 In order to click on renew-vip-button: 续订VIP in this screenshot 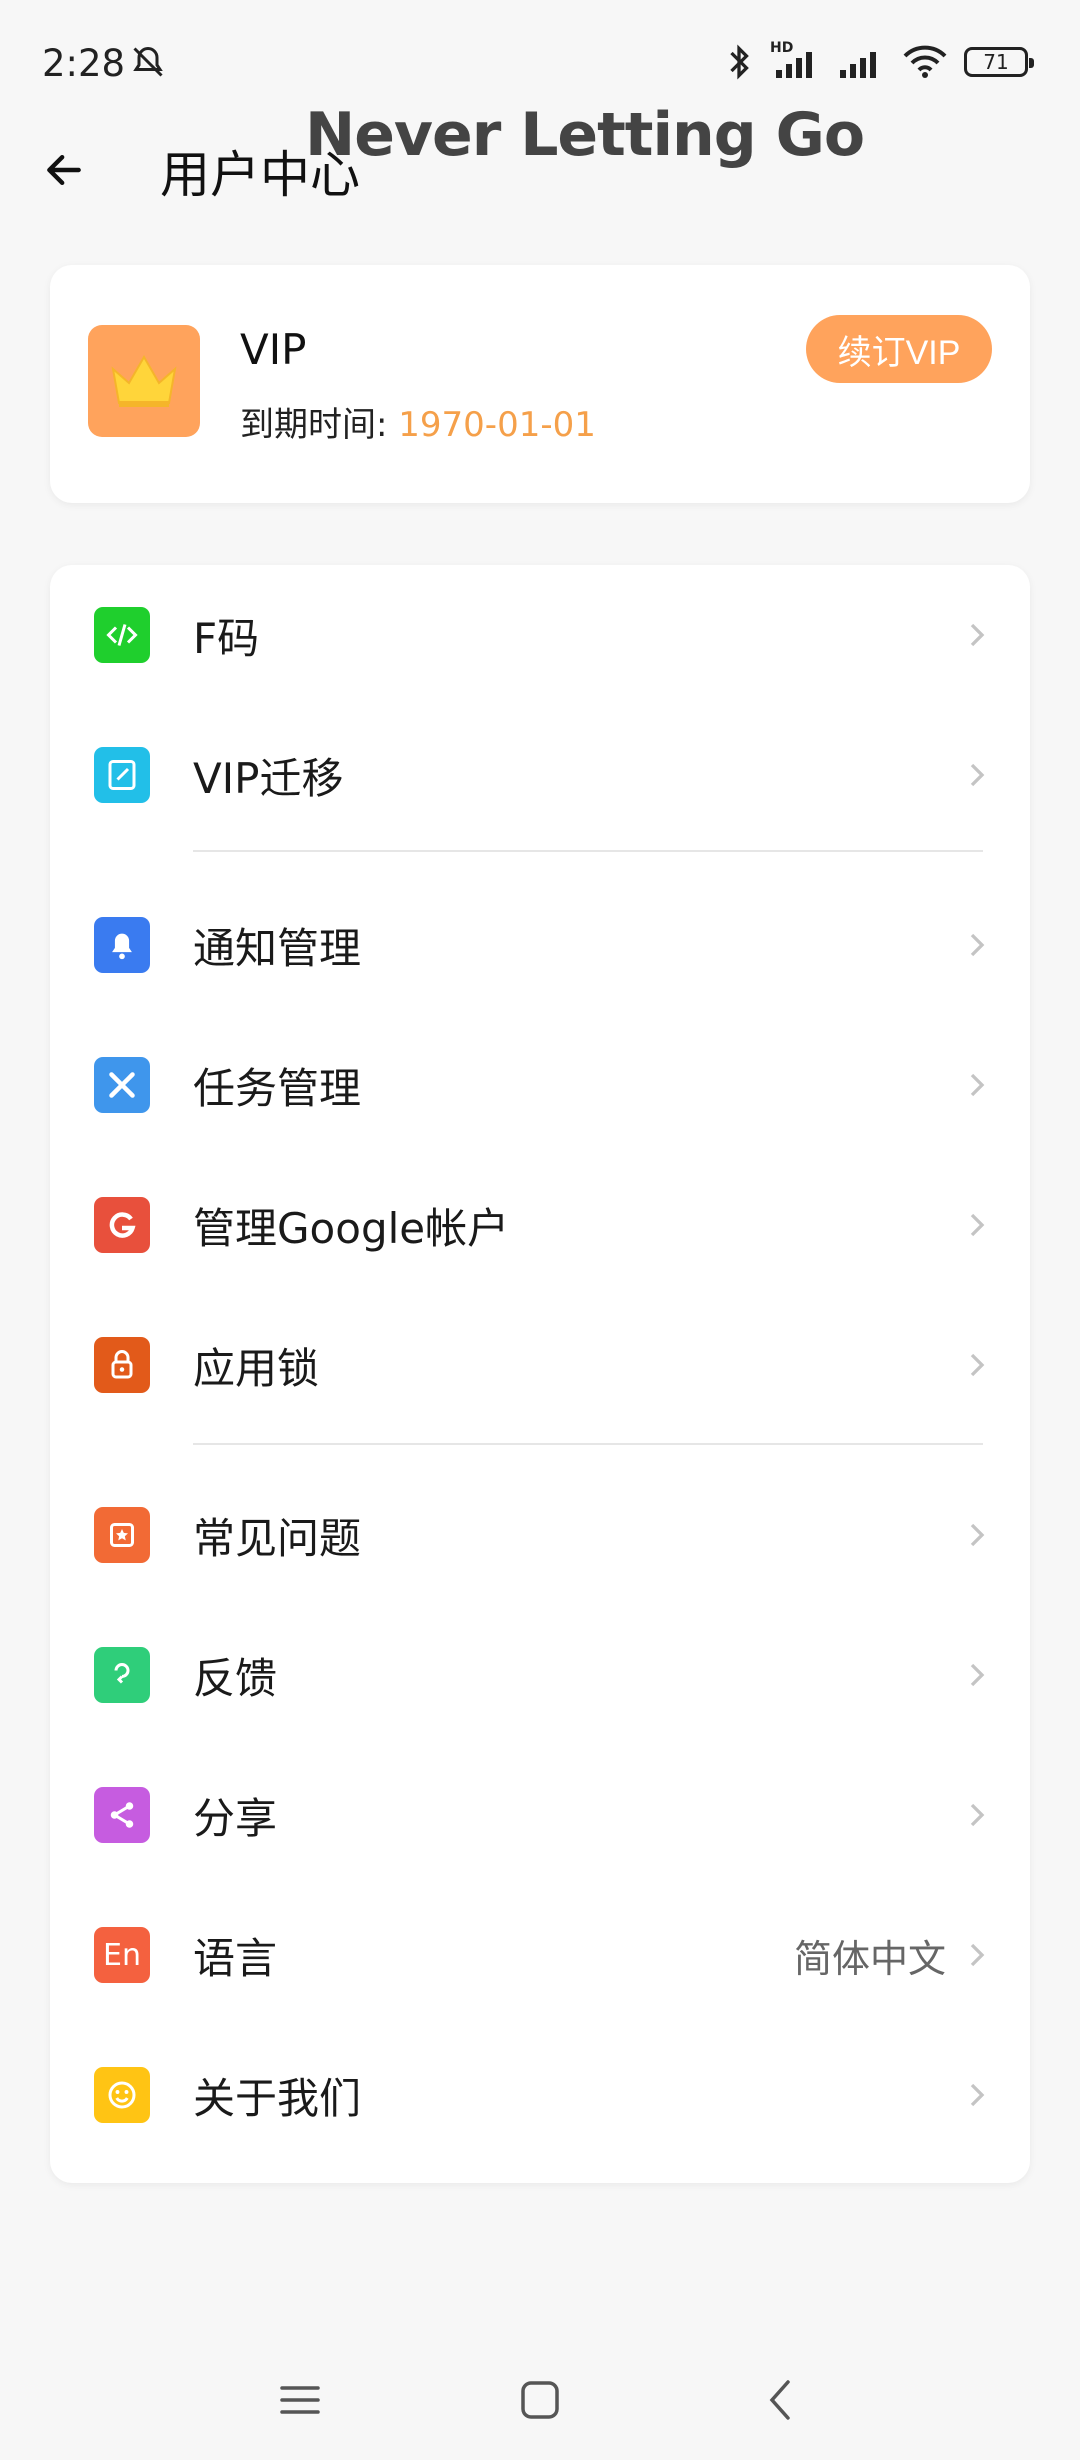, I will do `click(899, 349)`.